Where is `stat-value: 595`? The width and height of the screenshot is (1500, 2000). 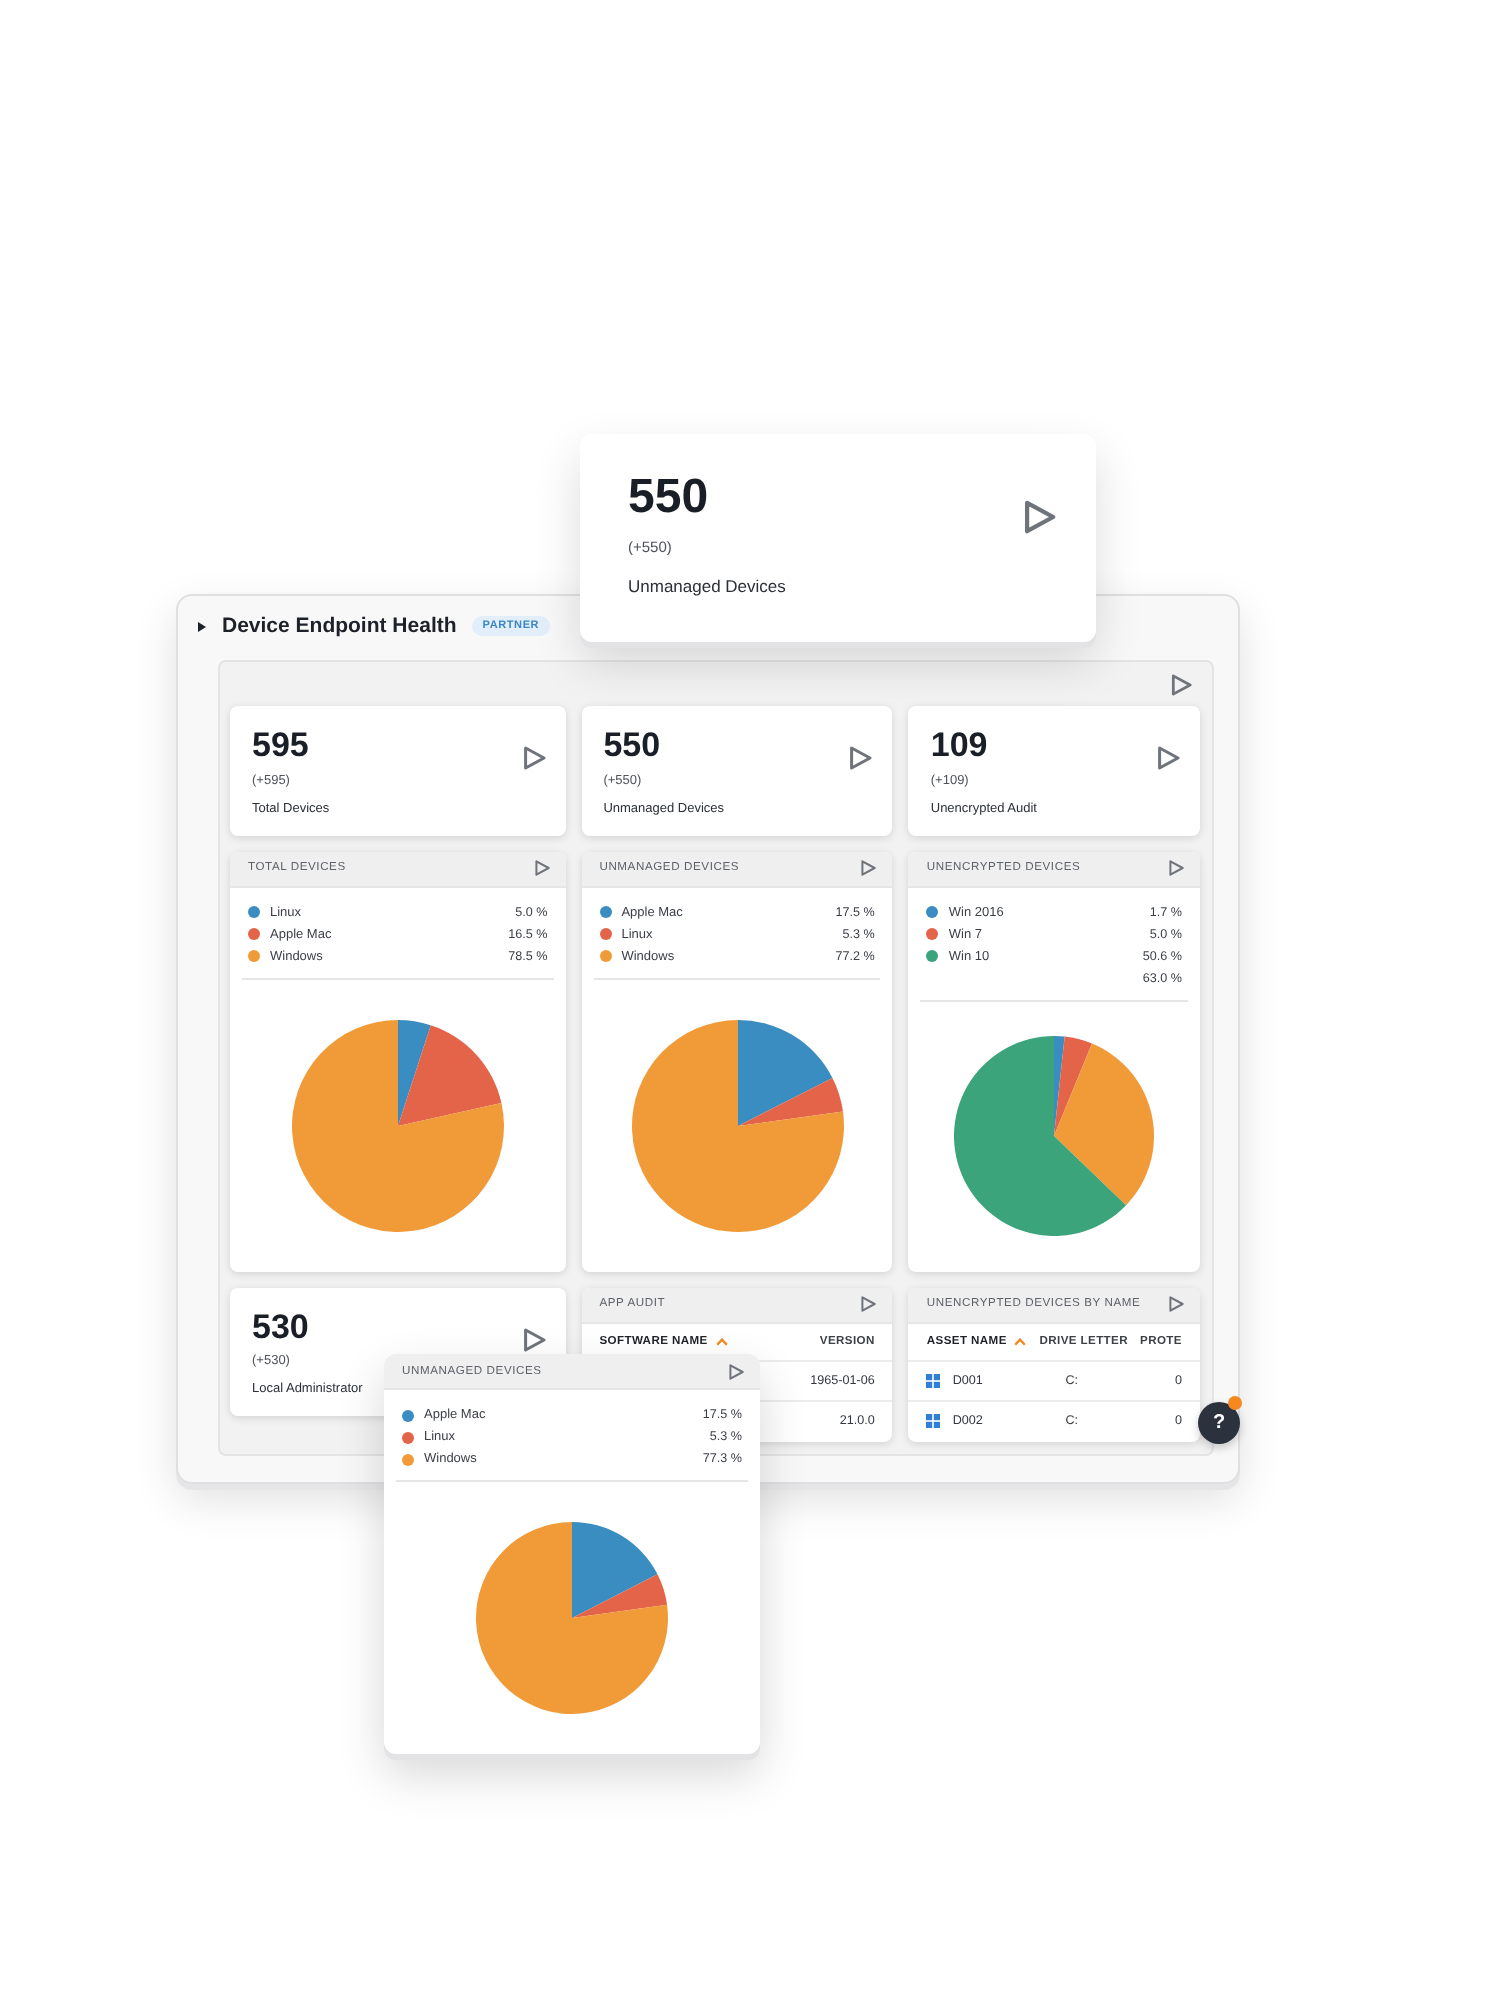 stat-value: 595 is located at coordinates (281, 746).